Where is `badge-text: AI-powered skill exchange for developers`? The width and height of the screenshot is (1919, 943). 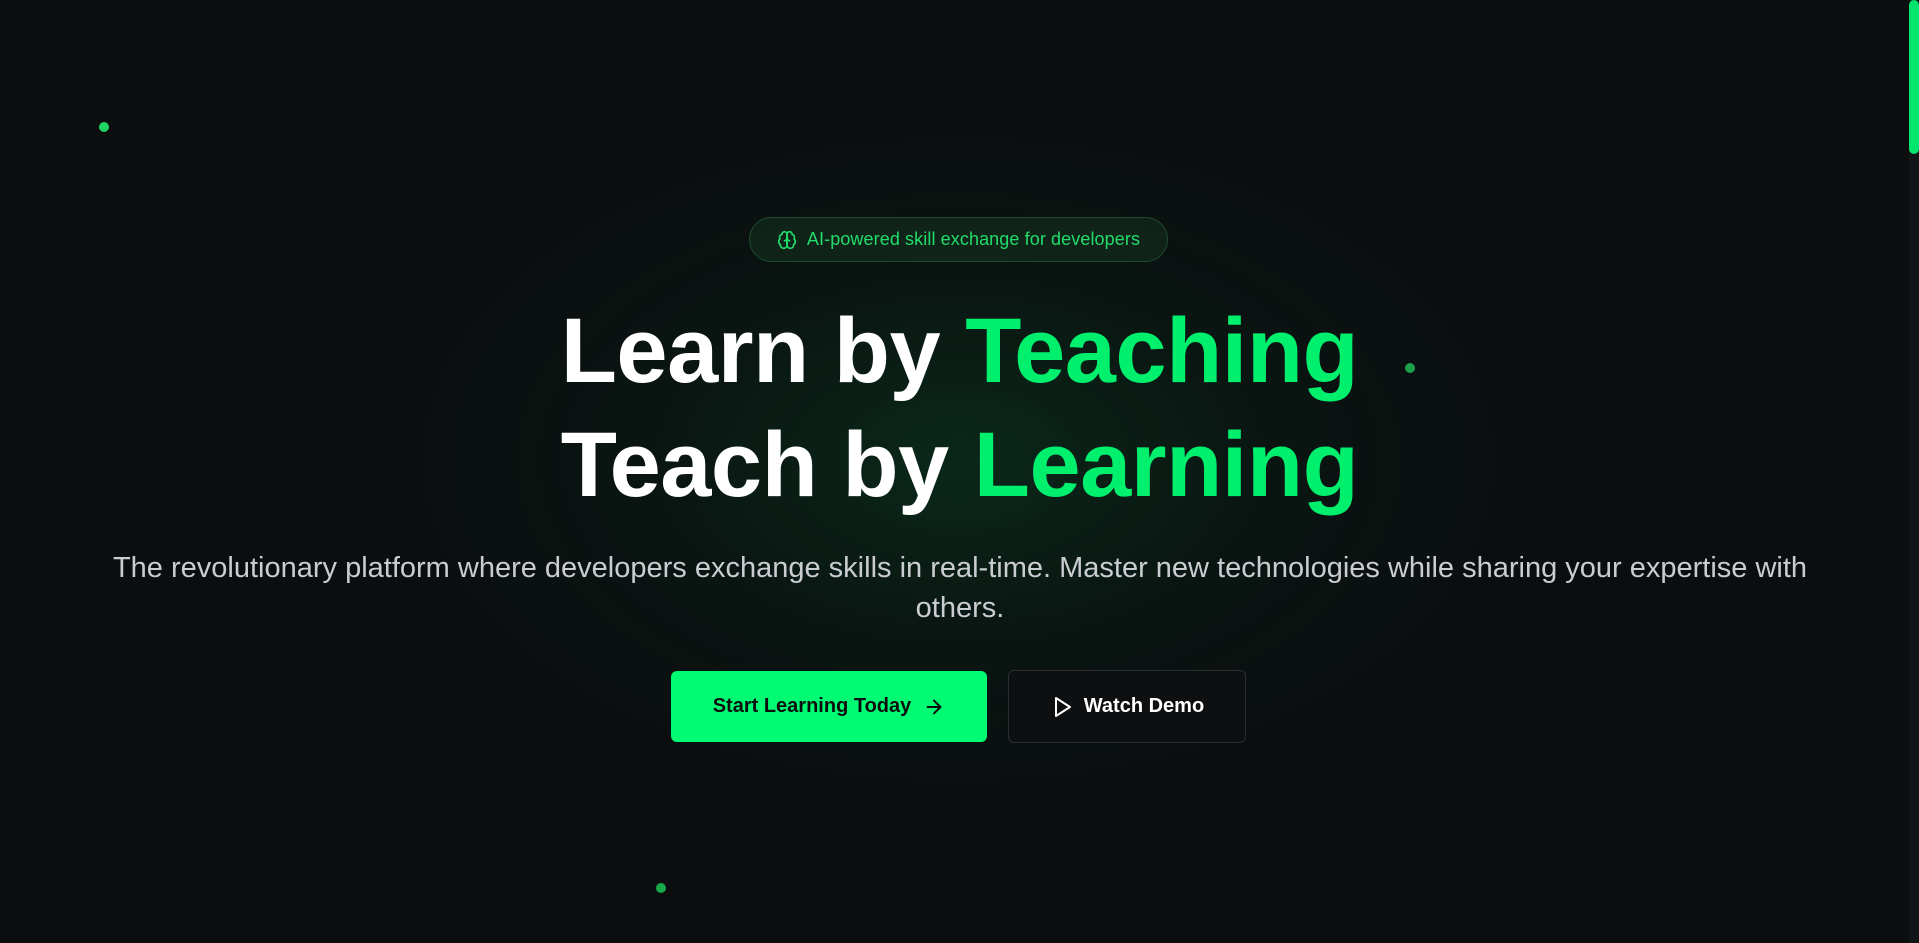
badge-text: AI-powered skill exchange for developers is located at coordinates (973, 239).